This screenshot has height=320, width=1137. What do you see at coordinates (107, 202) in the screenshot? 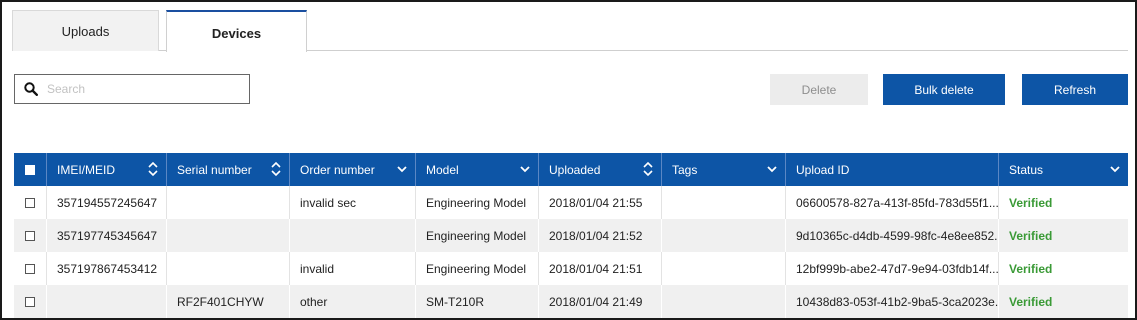
I see `imei-cell: 357194557245647` at bounding box center [107, 202].